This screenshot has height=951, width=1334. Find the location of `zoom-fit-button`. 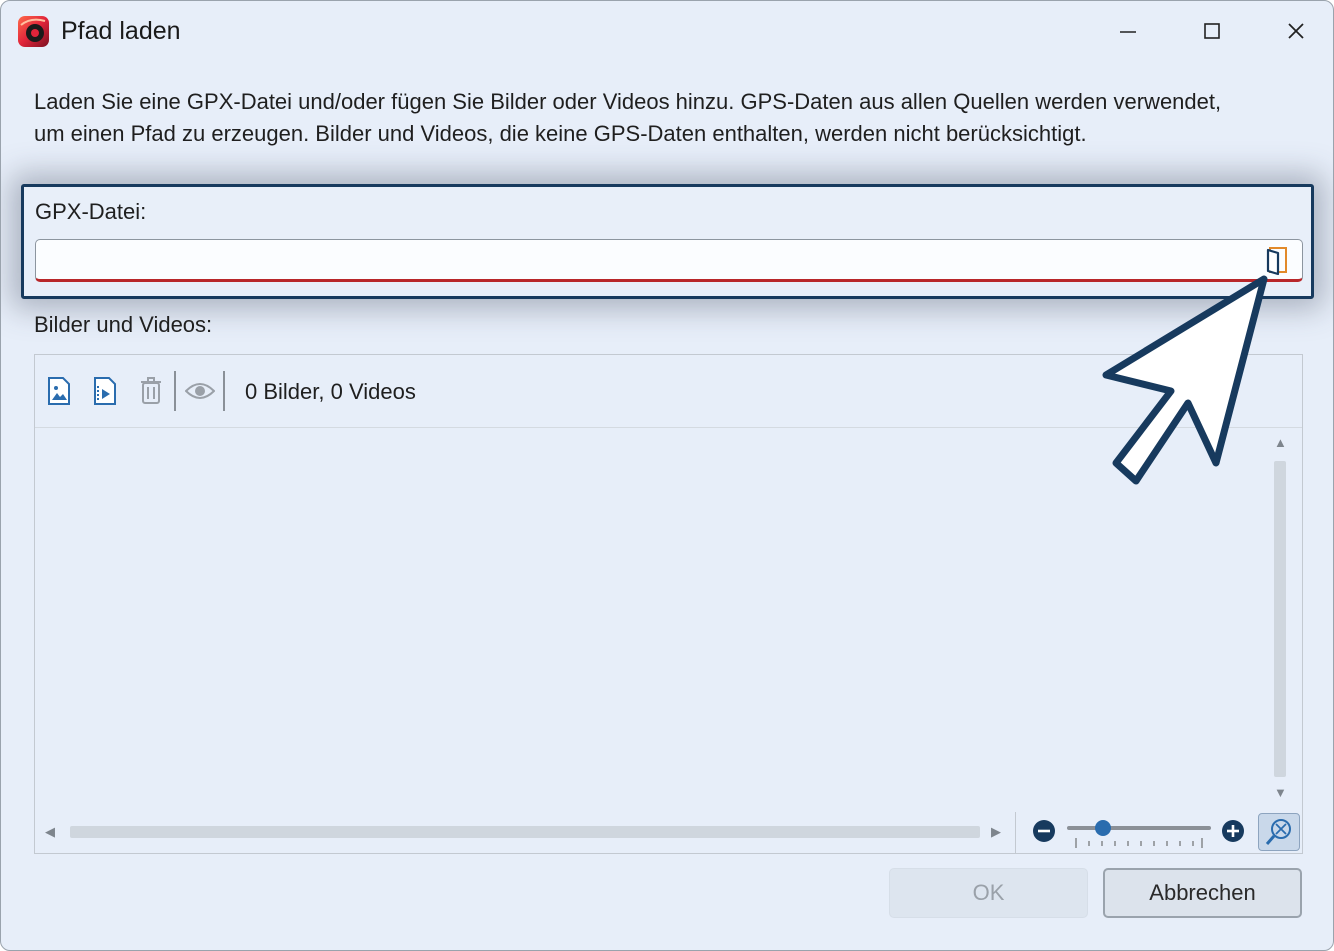

zoom-fit-button is located at coordinates (1279, 832).